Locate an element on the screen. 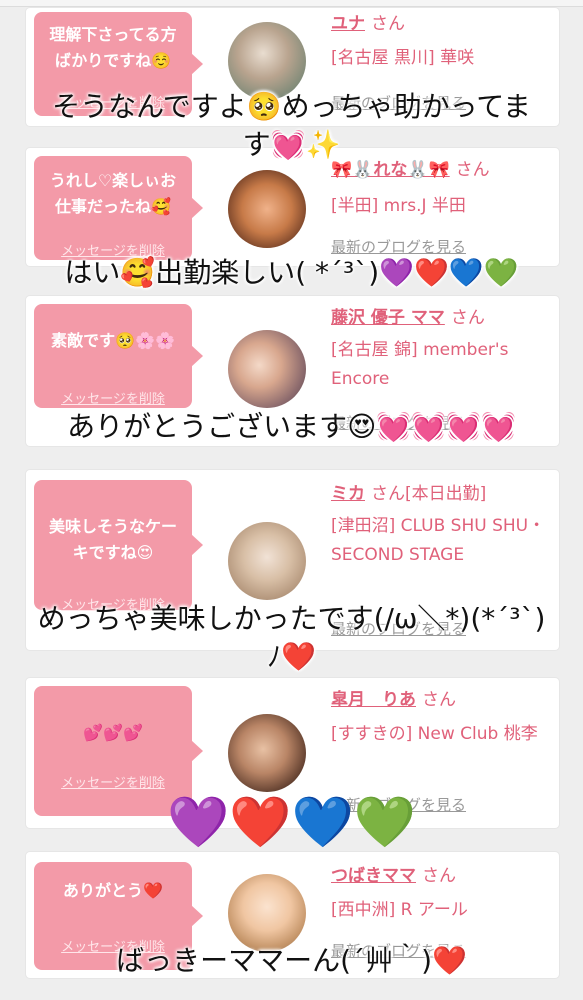  message-line: キですね😍 is located at coordinates (113, 552).